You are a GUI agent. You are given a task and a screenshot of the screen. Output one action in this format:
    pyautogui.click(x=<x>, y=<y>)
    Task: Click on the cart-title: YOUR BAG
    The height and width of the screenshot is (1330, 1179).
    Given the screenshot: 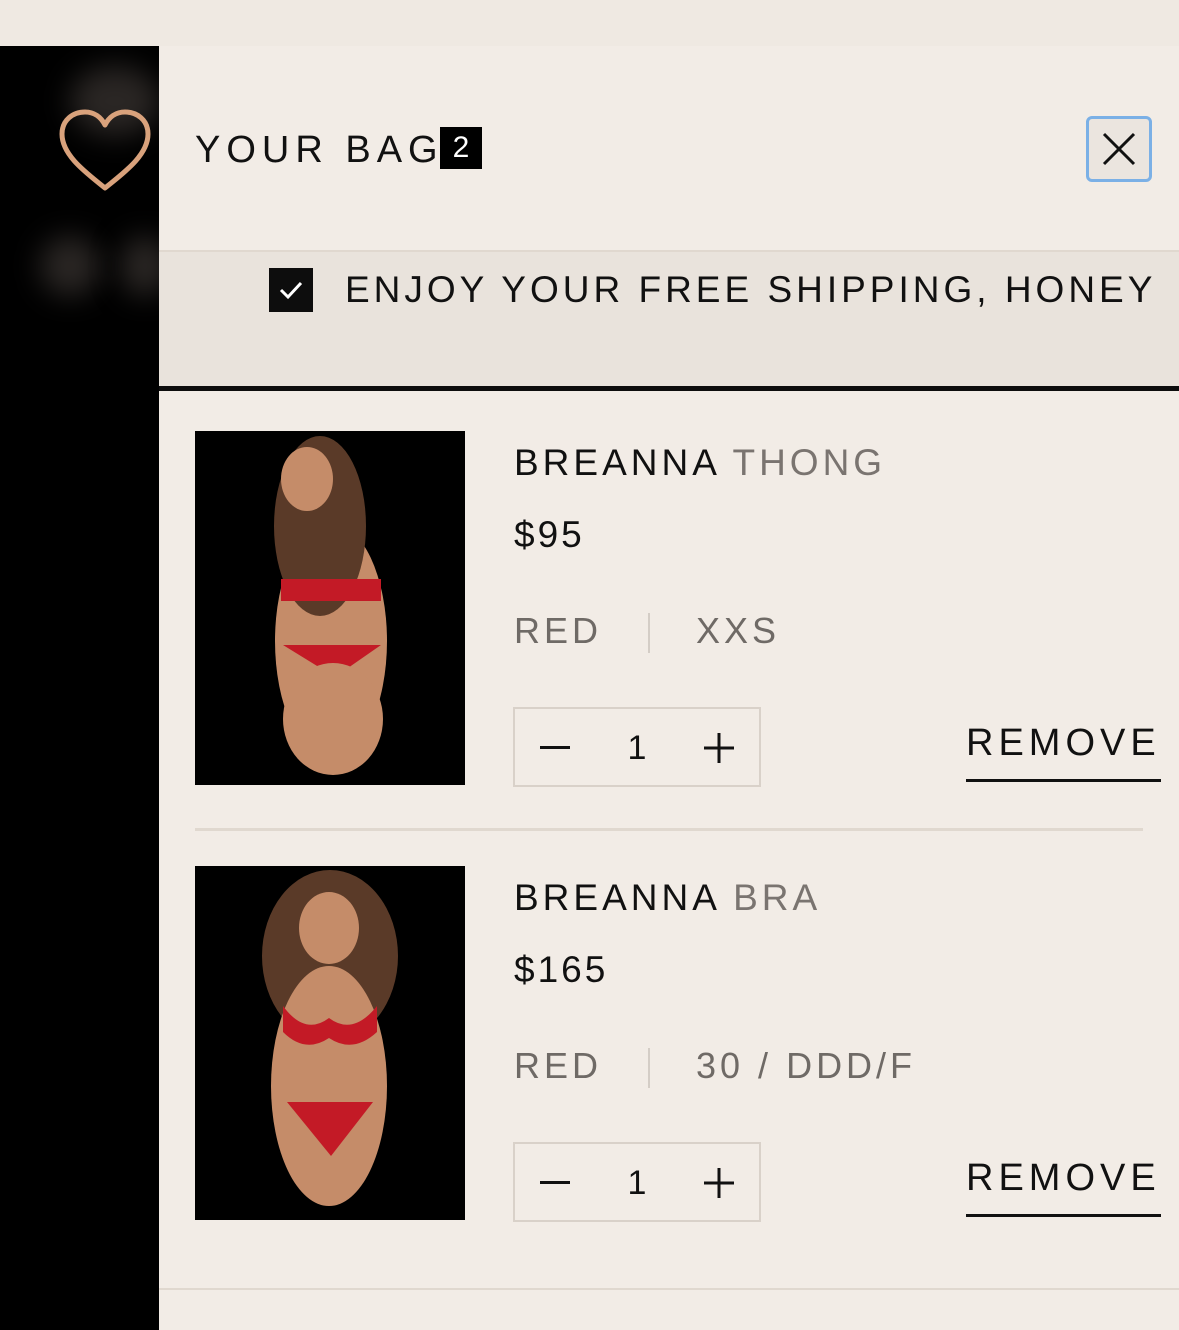 What is the action you would take?
    pyautogui.click(x=319, y=150)
    